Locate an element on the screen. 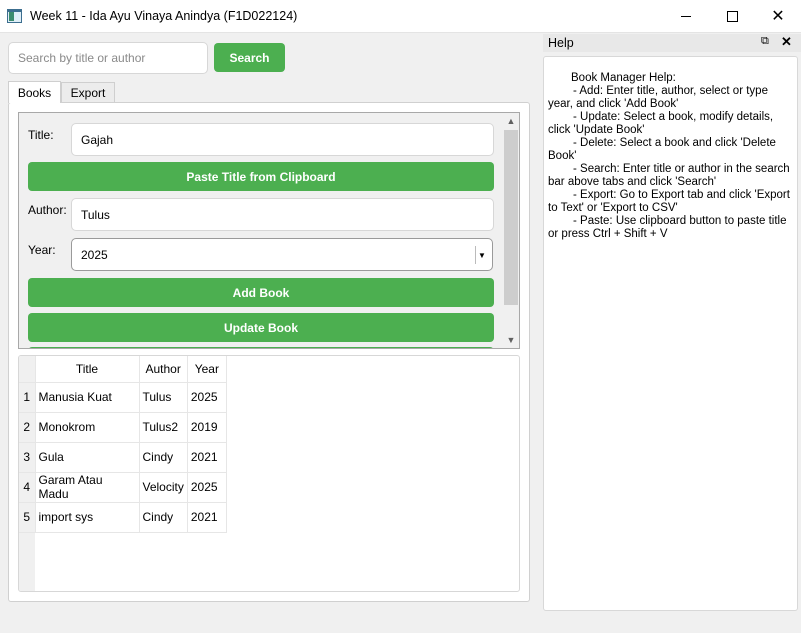 This screenshot has width=801, height=633. row-number: 5 is located at coordinates (27, 517).